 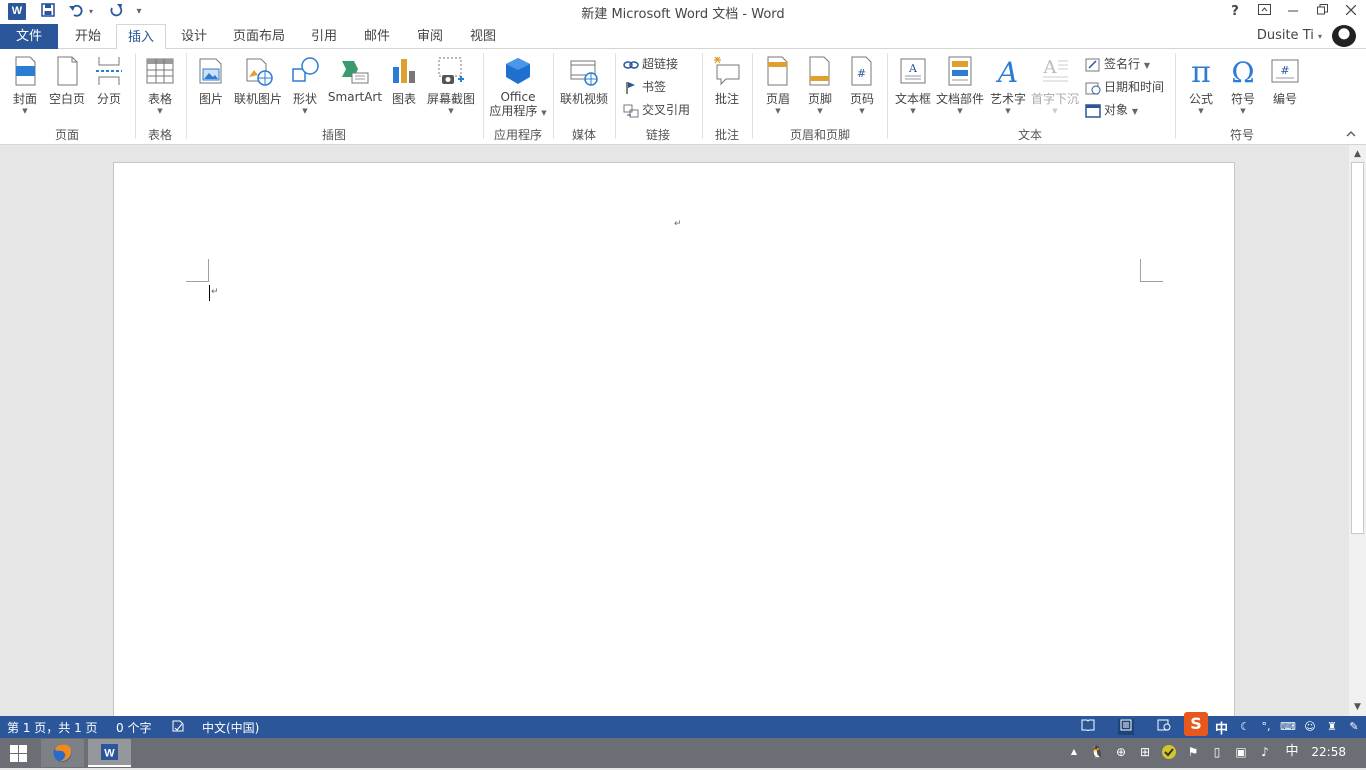 I want to click on wordart-button: A 艺术字 ▼, so click(x=1008, y=85).